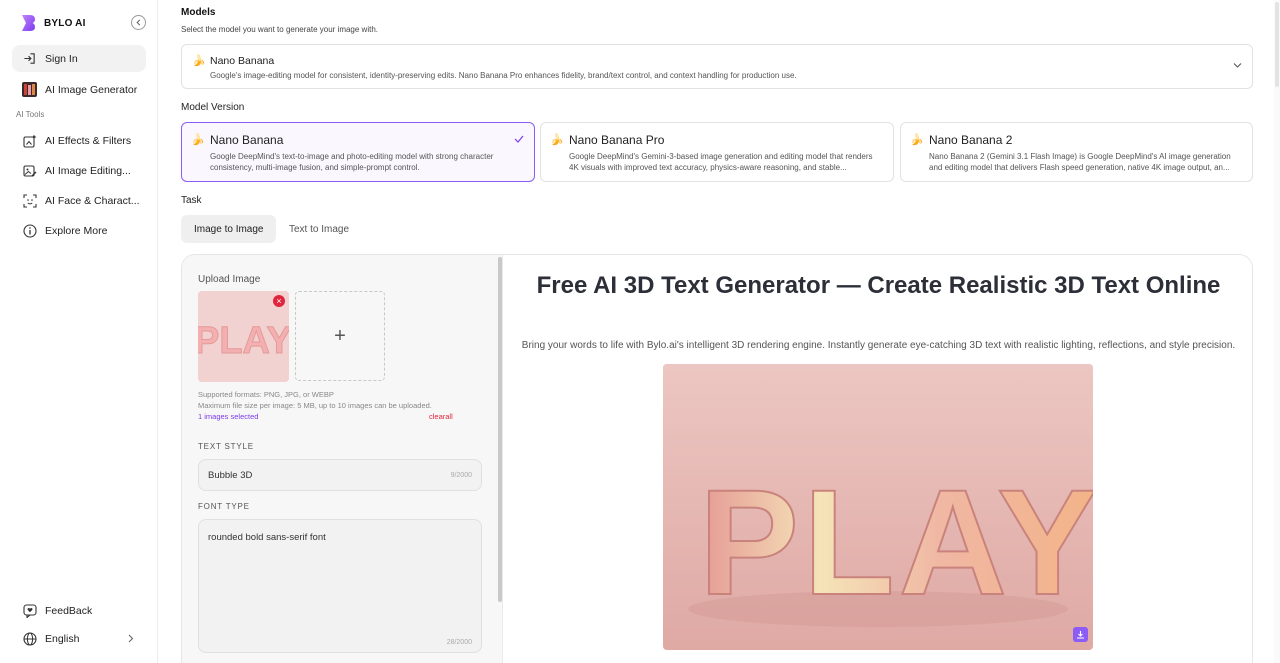 The height and width of the screenshot is (663, 1280). Describe the element at coordinates (319, 229) in the screenshot. I see `tab-text-to-image: Text to Image` at that location.